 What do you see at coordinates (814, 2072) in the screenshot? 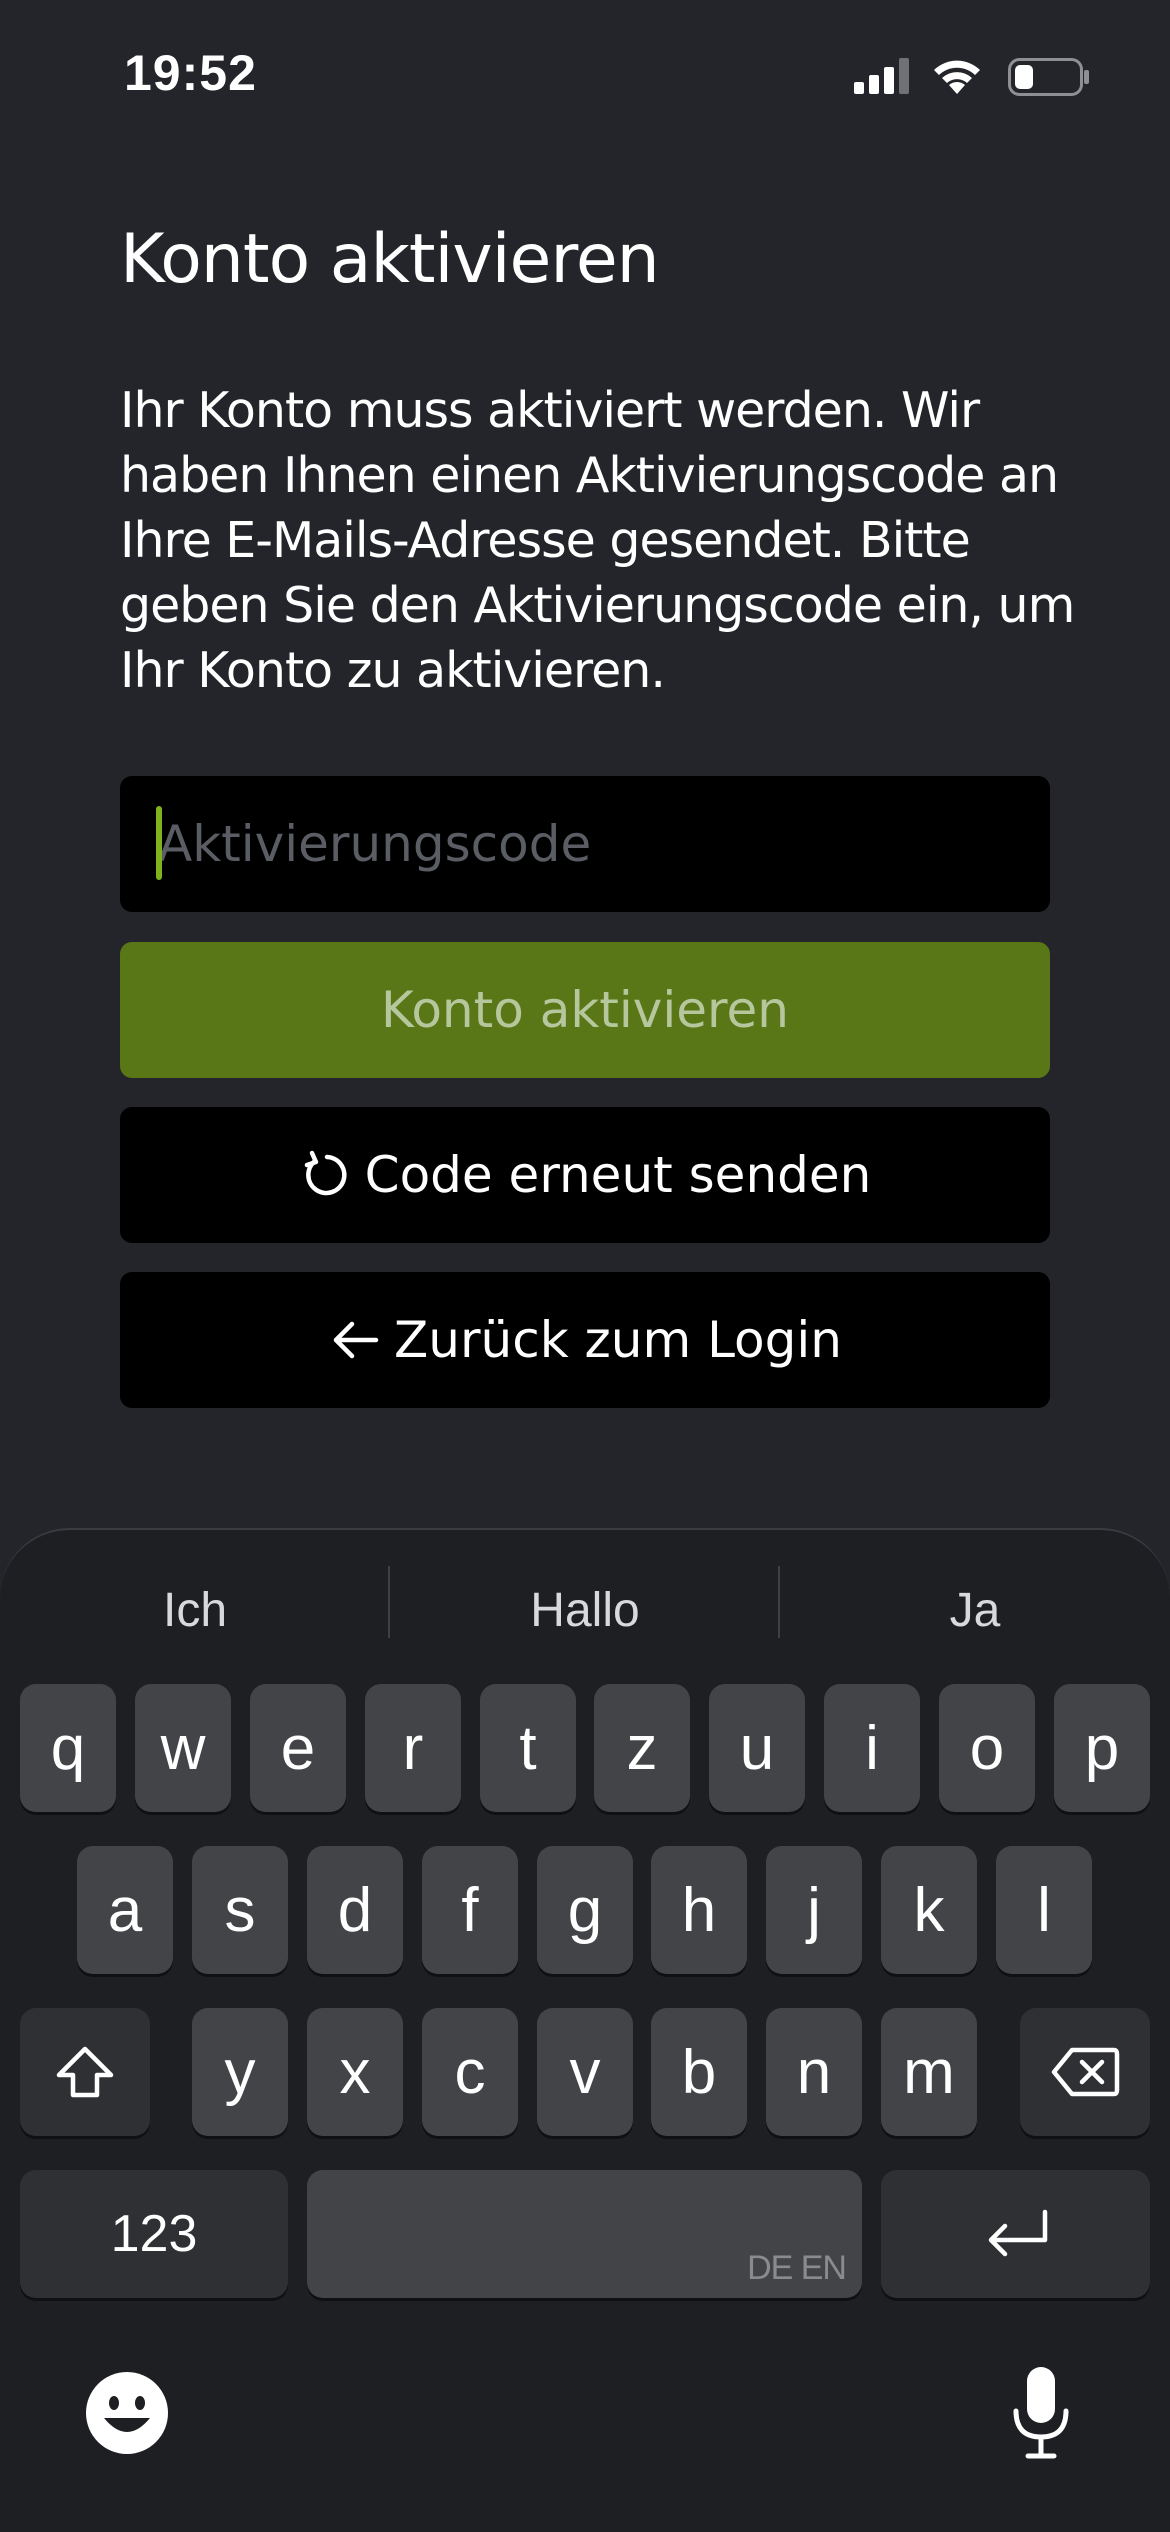
I see `key-n: n` at bounding box center [814, 2072].